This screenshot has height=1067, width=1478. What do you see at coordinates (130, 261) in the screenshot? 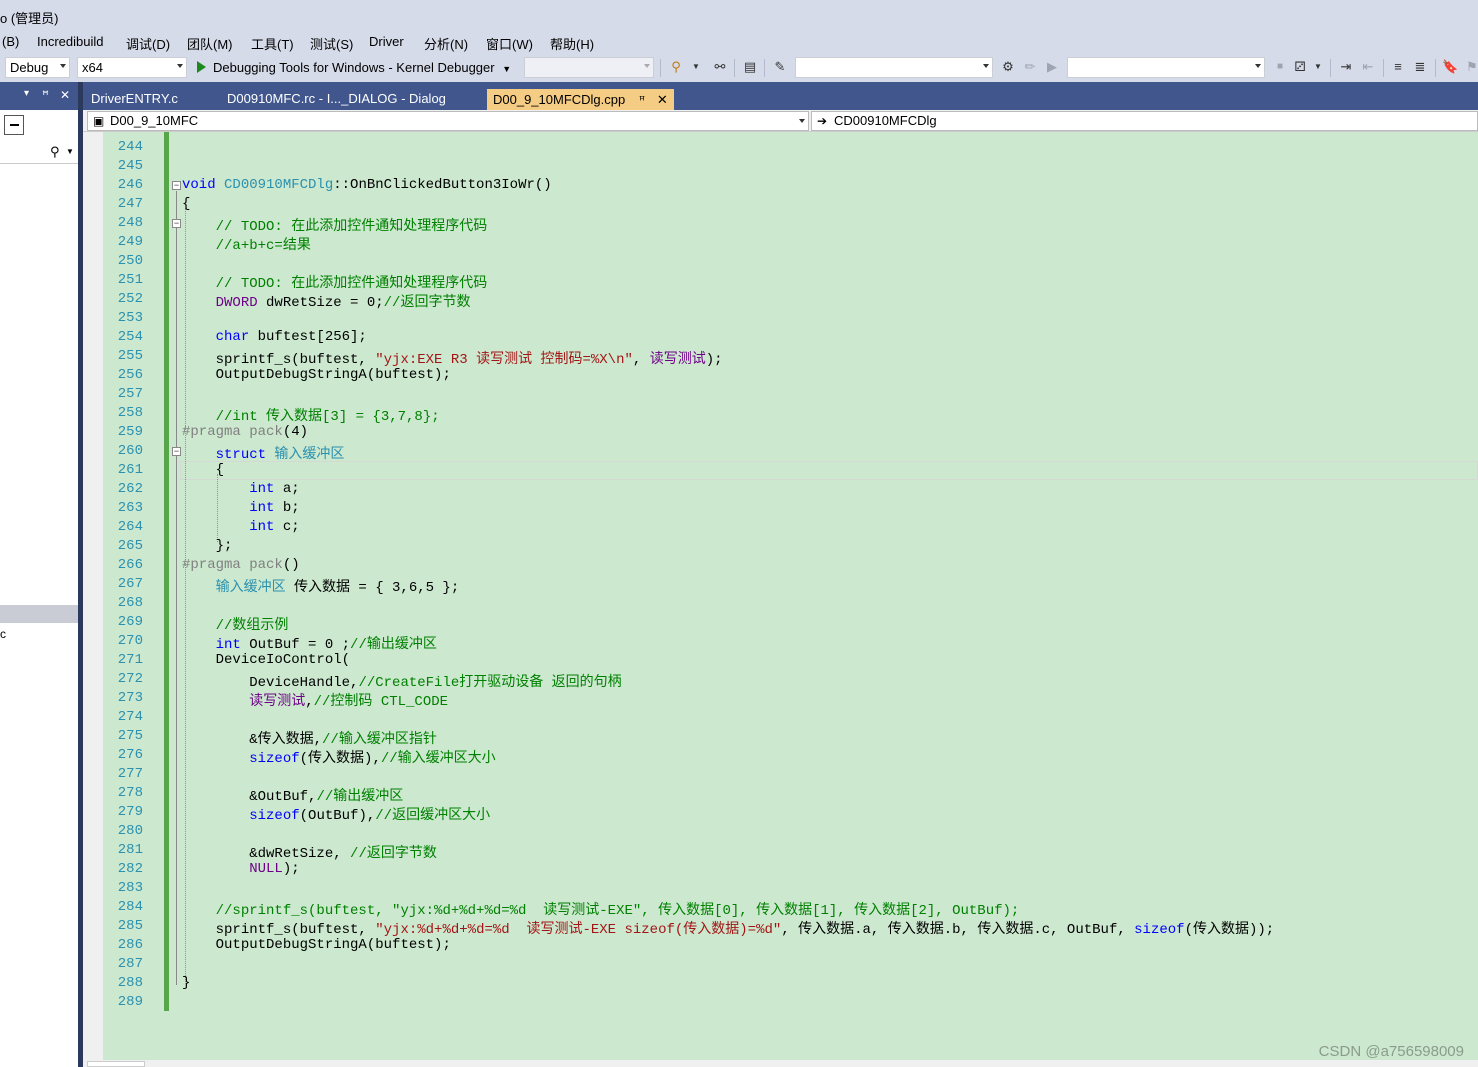
I see `line-number: 250` at bounding box center [130, 261].